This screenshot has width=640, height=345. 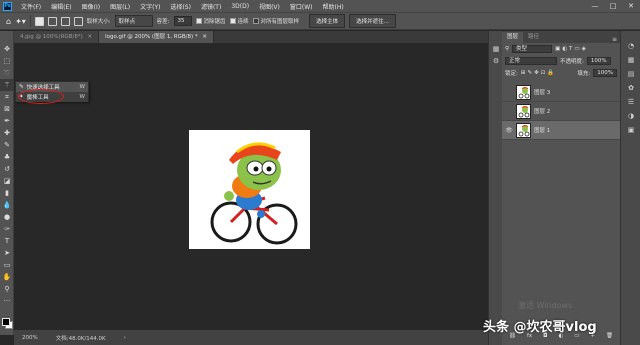 What do you see at coordinates (7, 205) in the screenshot?
I see `blur-tool-icon: 💧` at bounding box center [7, 205].